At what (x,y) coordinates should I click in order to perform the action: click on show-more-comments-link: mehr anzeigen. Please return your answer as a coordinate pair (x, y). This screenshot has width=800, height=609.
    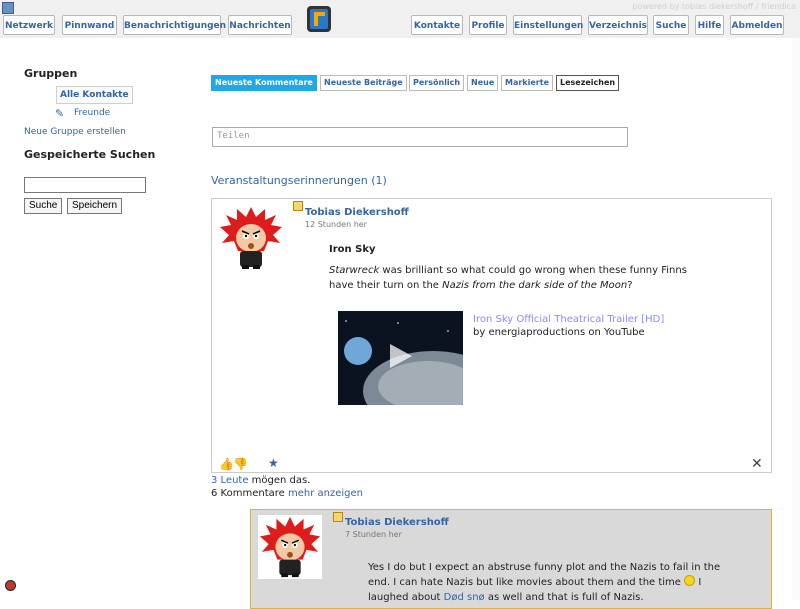
    Looking at the image, I should click on (325, 493).